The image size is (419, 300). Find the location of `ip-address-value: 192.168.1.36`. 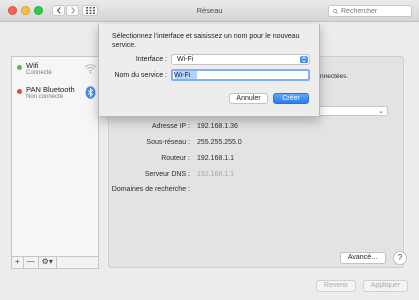

ip-address-value: 192.168.1.36 is located at coordinates (217, 126).